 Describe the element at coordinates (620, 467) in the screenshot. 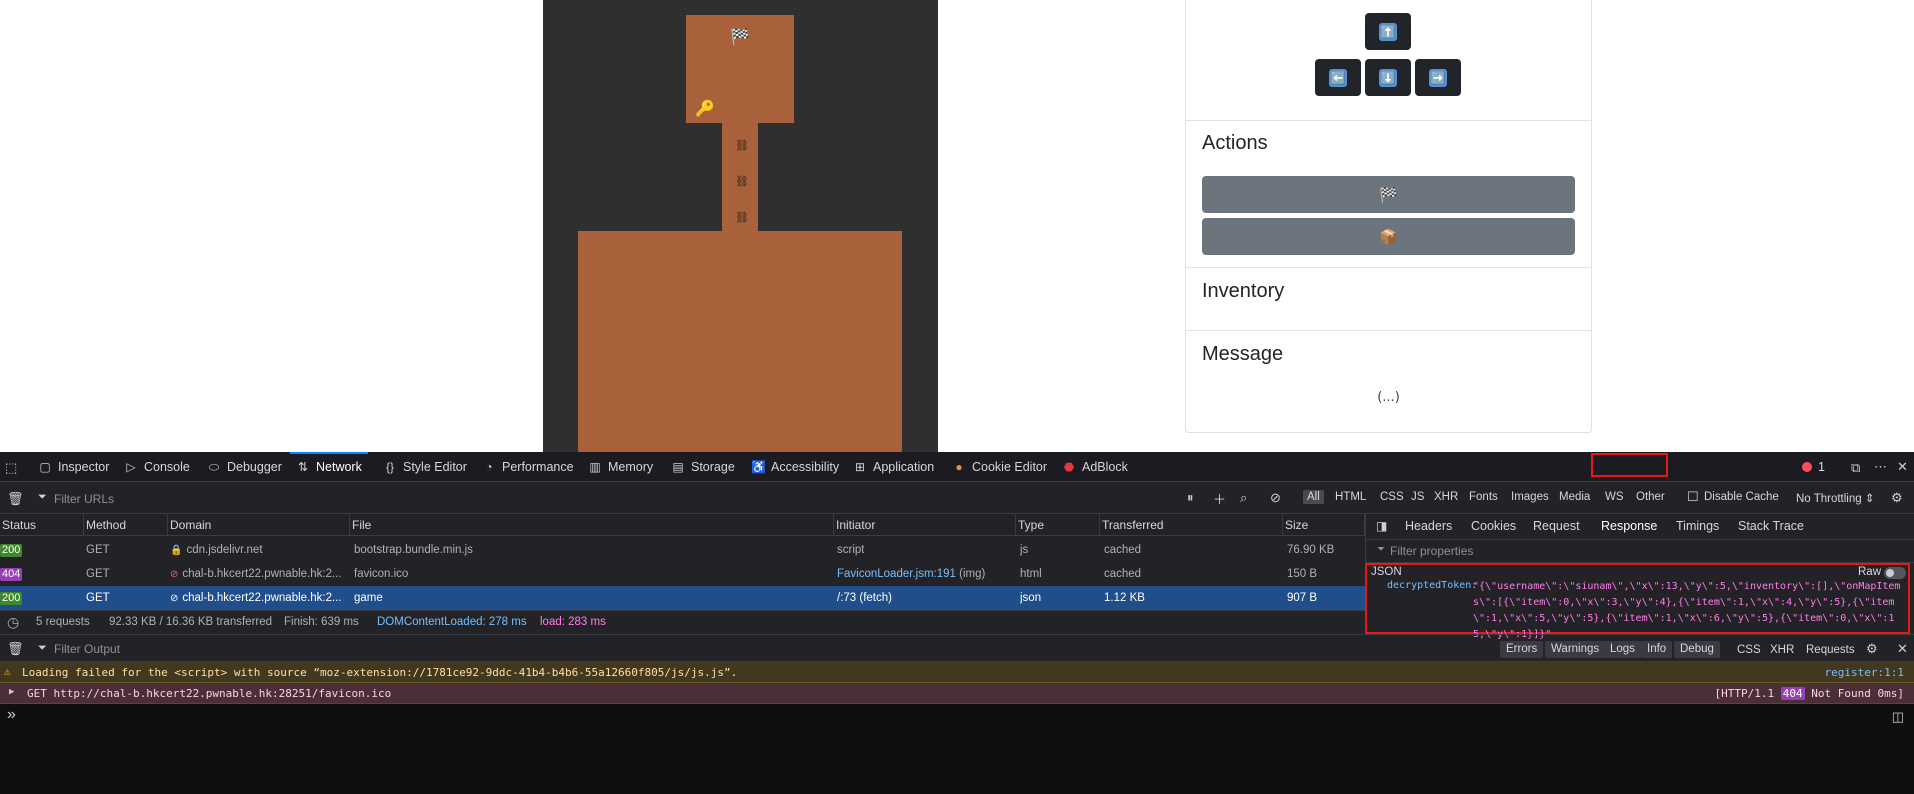

I see `tab-memory: ▥ Memory` at that location.